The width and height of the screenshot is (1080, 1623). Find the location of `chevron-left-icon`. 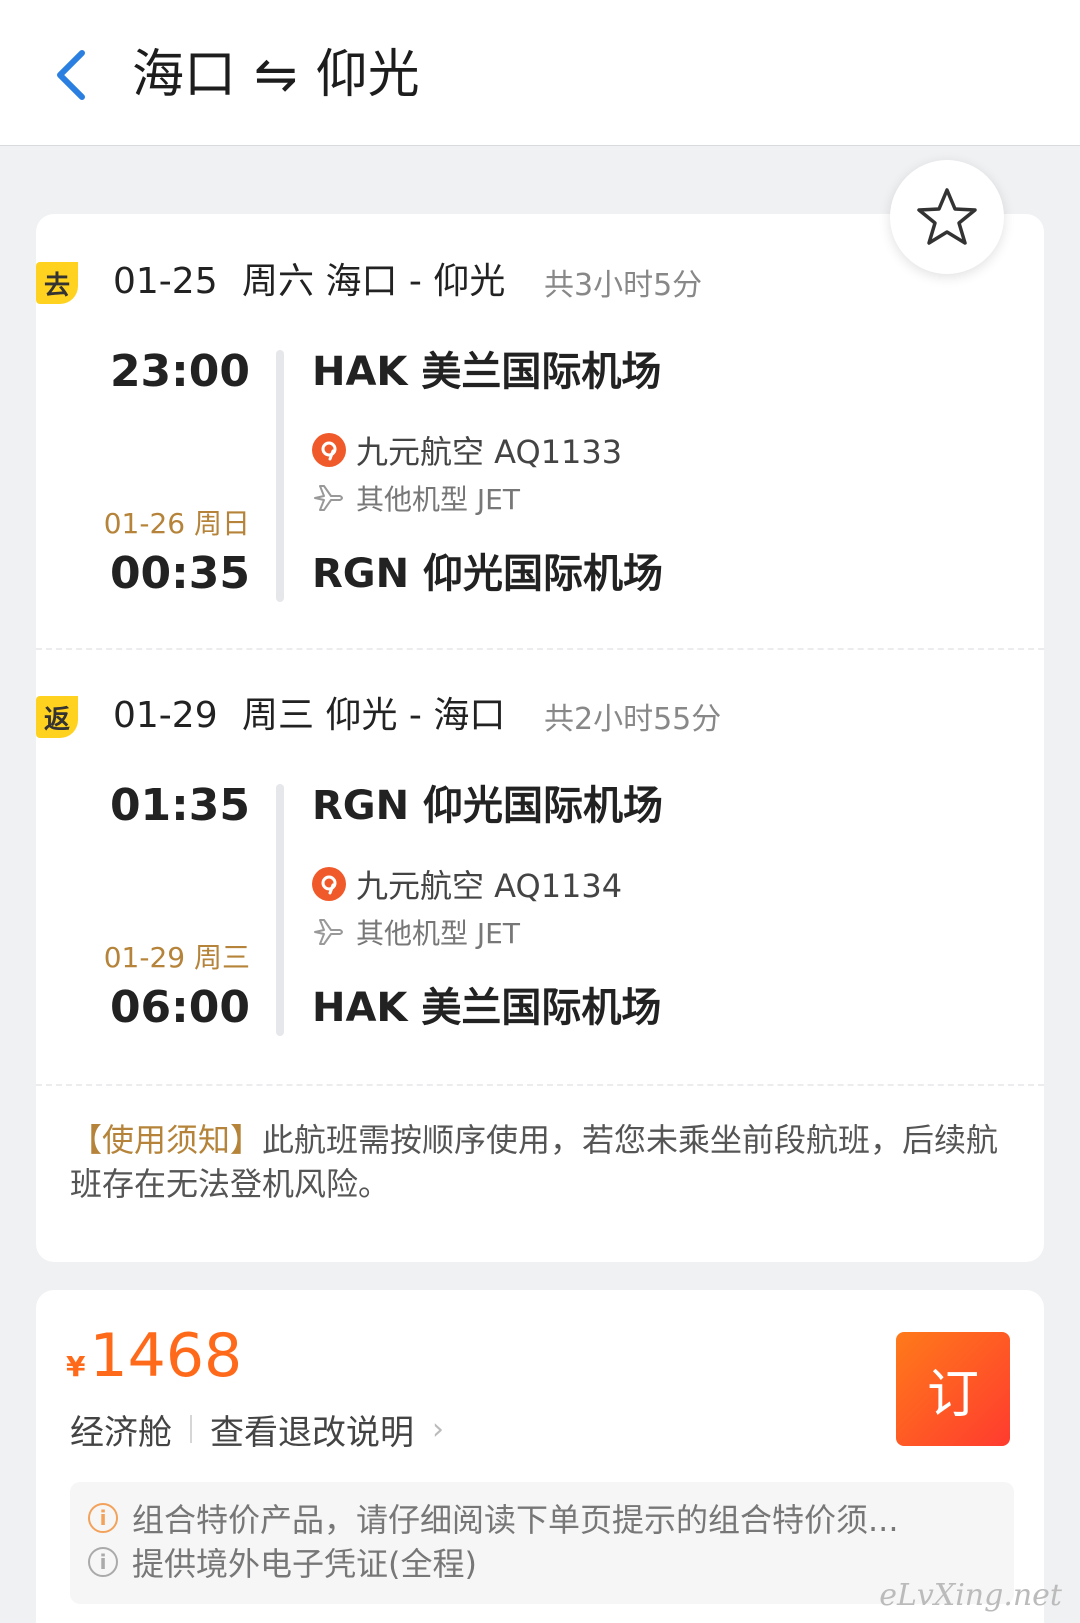

chevron-left-icon is located at coordinates (71, 75).